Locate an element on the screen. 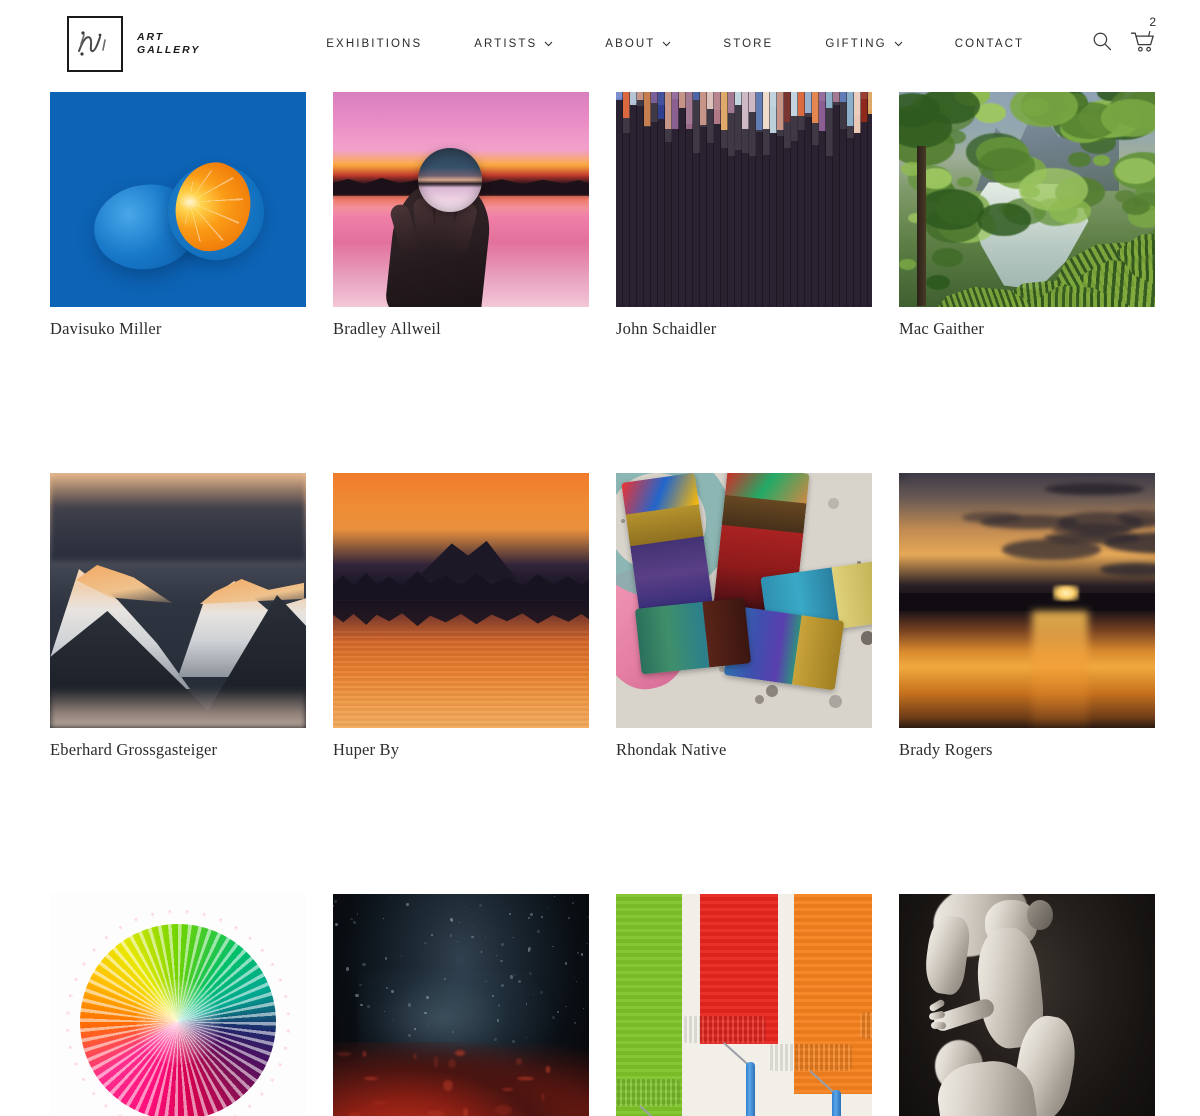  artwork-hand-holding-lensball-at-pink-sunset-lake is located at coordinates (461, 199).